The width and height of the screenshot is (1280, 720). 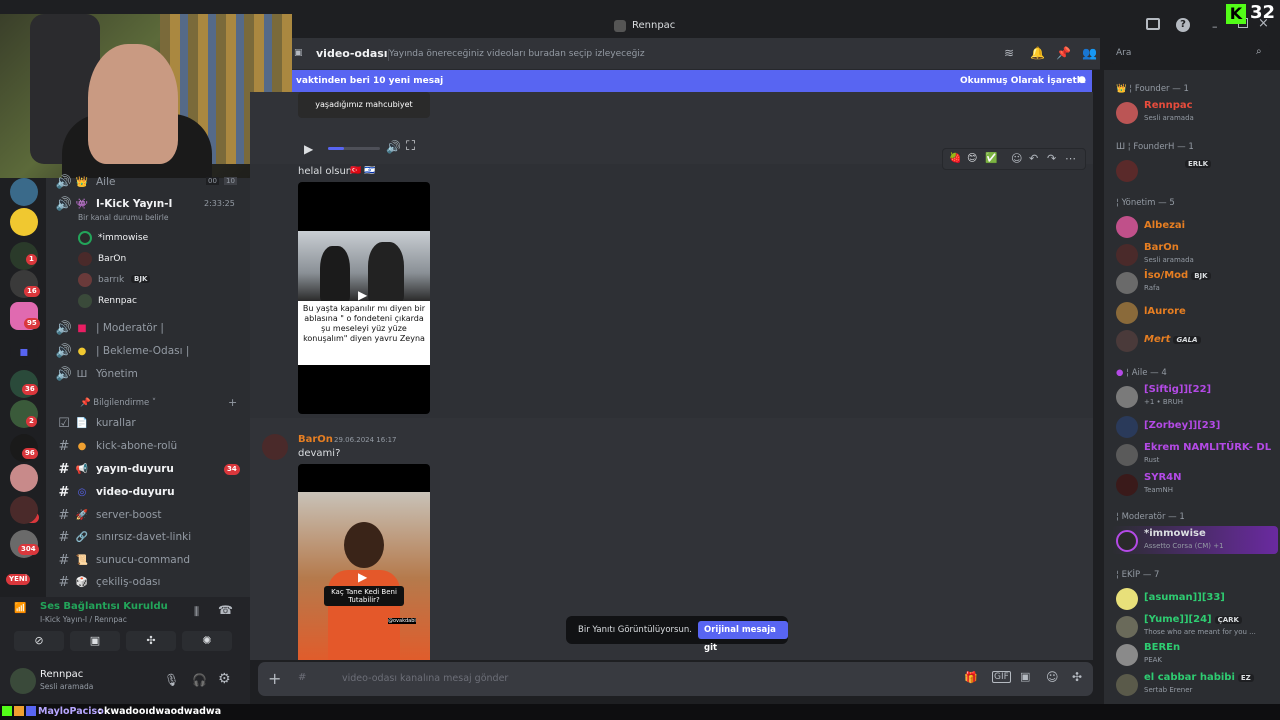 What do you see at coordinates (315, 439) in the screenshot?
I see `message-author: BarOn` at bounding box center [315, 439].